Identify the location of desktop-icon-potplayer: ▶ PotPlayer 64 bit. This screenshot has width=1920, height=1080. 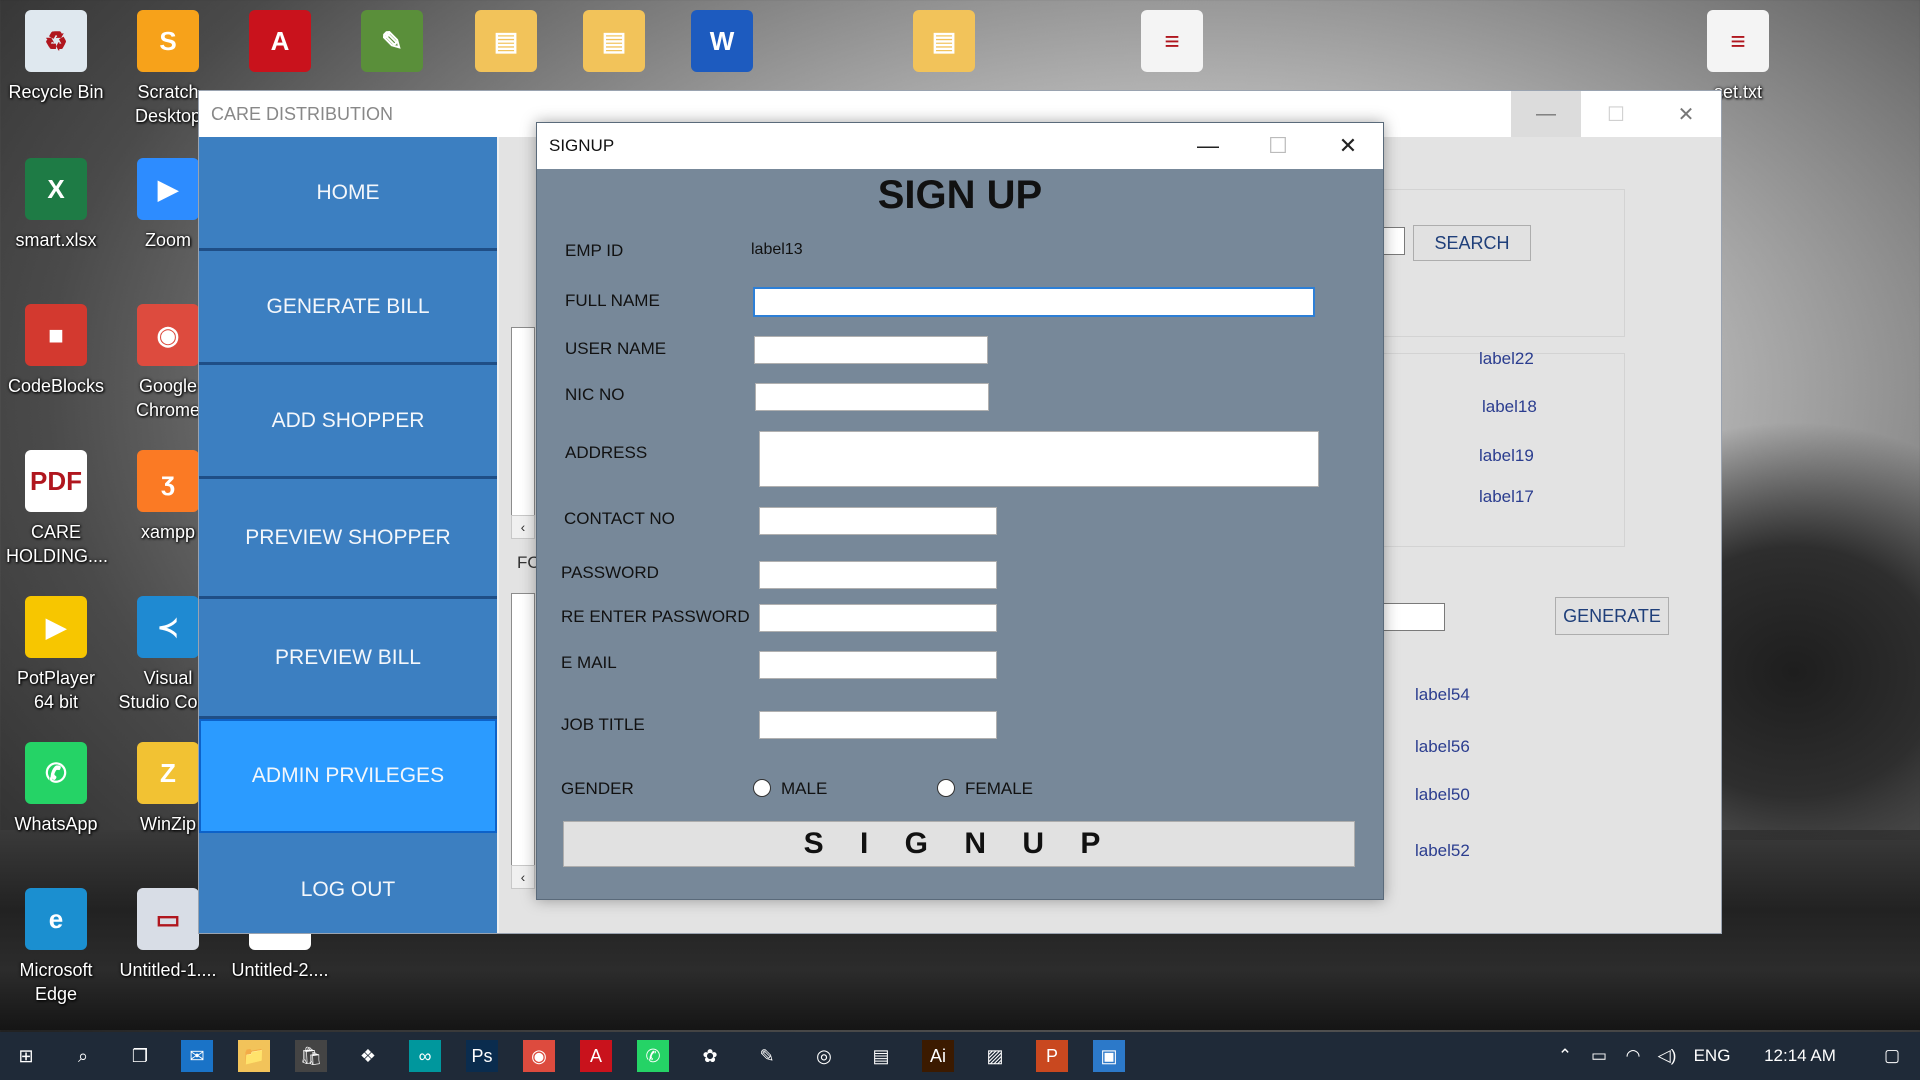
(56, 655).